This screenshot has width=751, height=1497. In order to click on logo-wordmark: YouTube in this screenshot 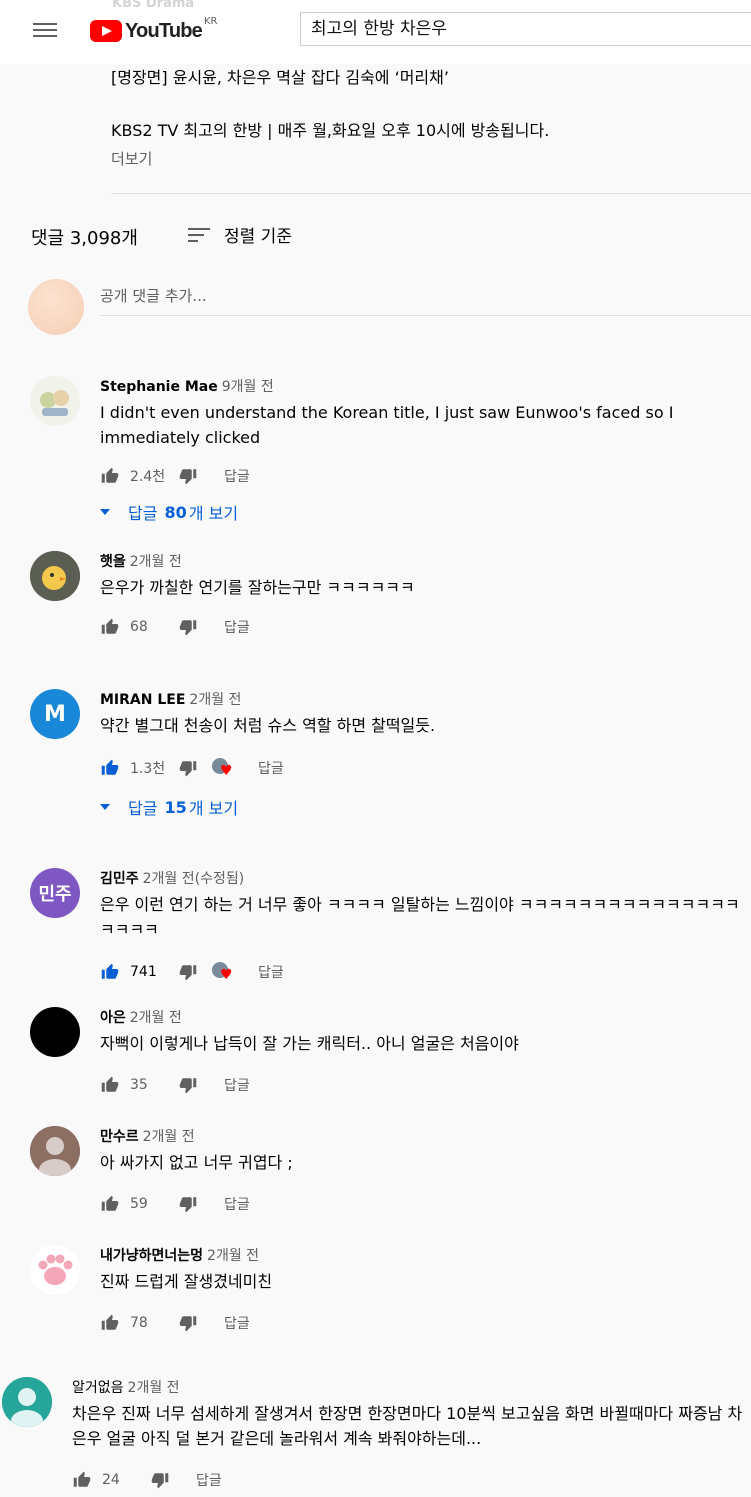, I will do `click(164, 31)`.